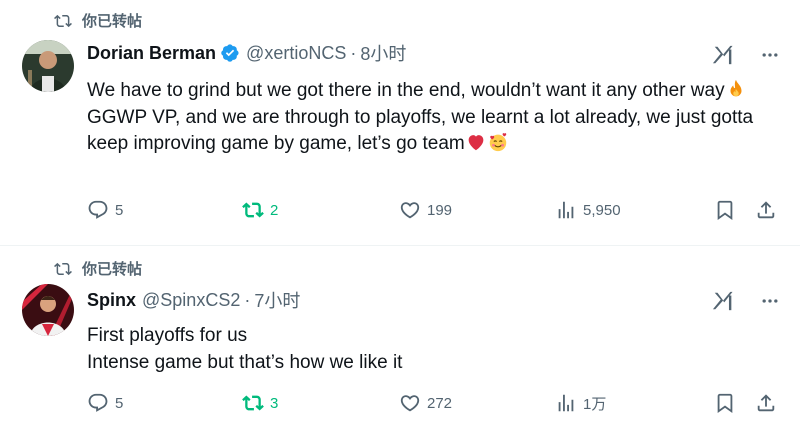 The image size is (800, 430). Describe the element at coordinates (602, 210) in the screenshot. I see `views-count: 5,950` at that location.